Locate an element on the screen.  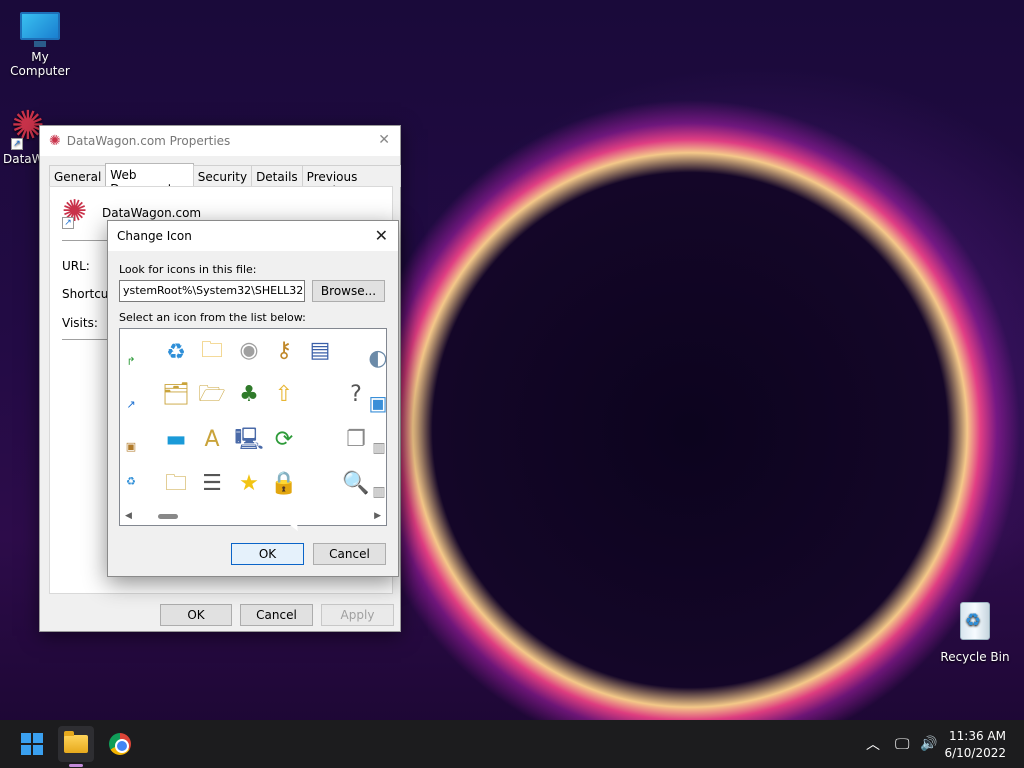
lock-icon: 🔒 is located at coordinates (284, 484).